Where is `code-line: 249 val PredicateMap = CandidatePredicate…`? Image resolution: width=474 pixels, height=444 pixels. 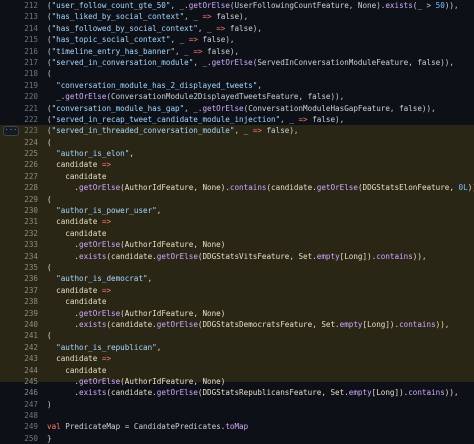
code-line: 249 val PredicateMap = CandidatePredicate… is located at coordinates (237, 426).